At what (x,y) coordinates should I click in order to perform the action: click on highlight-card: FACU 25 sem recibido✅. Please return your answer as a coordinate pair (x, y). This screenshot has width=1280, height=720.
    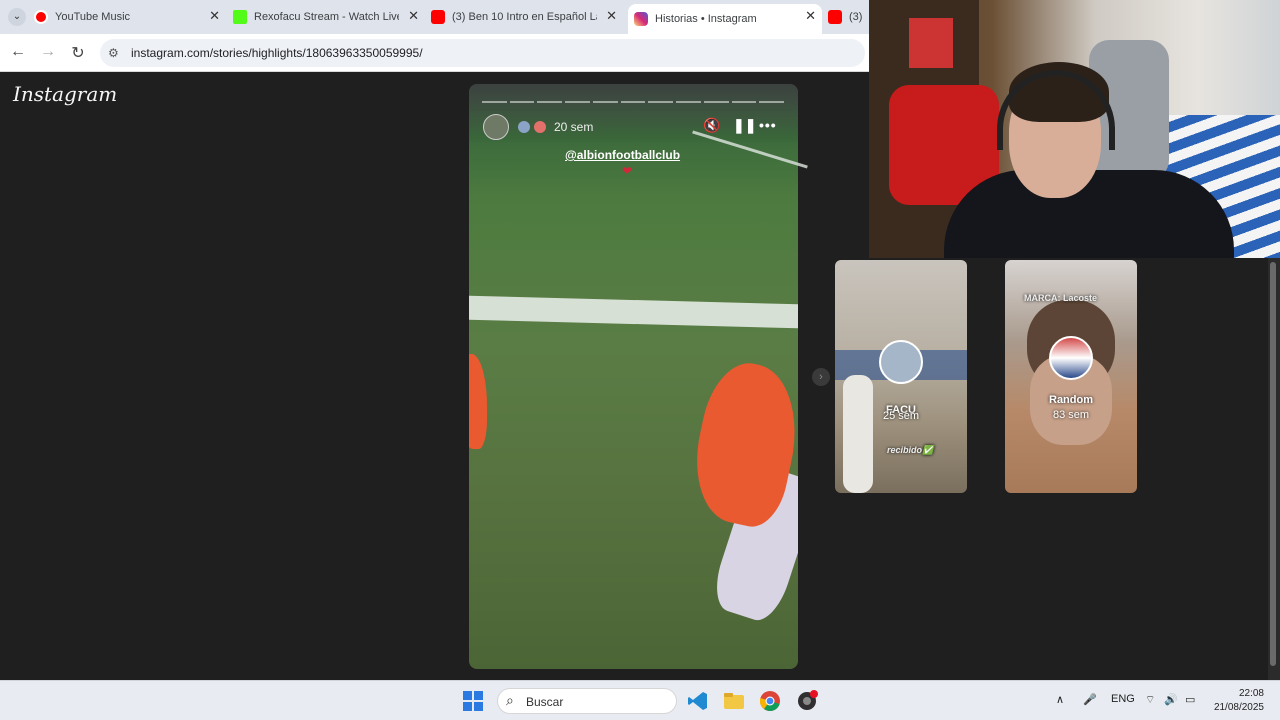
    Looking at the image, I should click on (901, 376).